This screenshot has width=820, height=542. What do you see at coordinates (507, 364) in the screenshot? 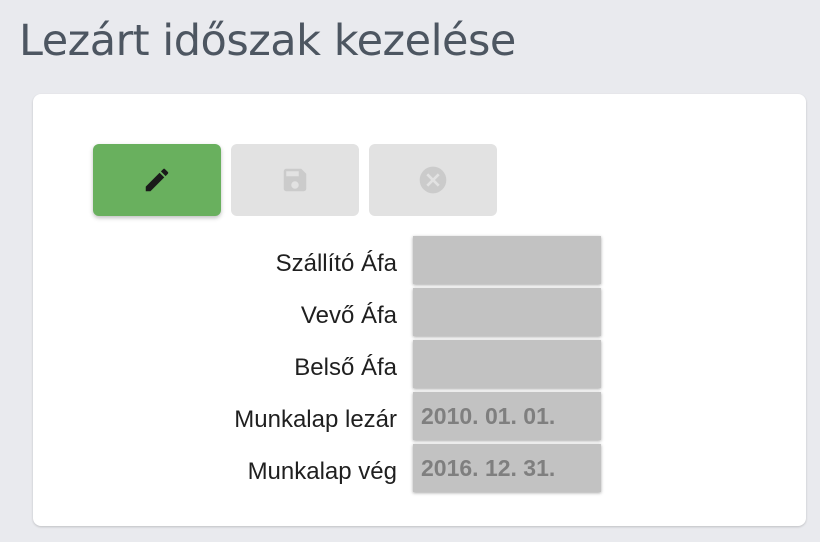
I see `internal-vat-field` at bounding box center [507, 364].